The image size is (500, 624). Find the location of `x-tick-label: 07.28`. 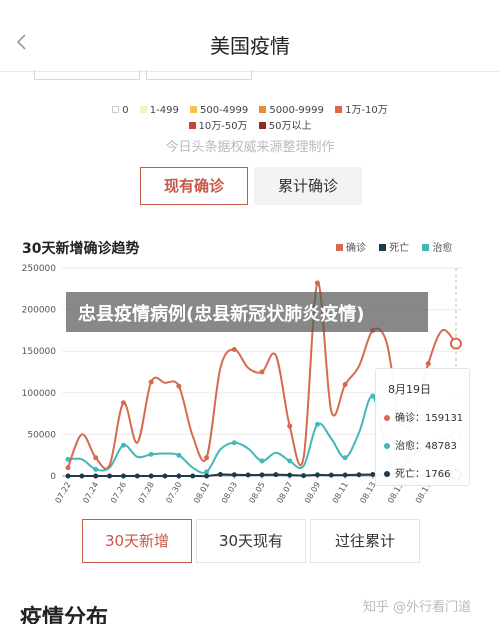

x-tick-label: 07.28 is located at coordinates (146, 493).